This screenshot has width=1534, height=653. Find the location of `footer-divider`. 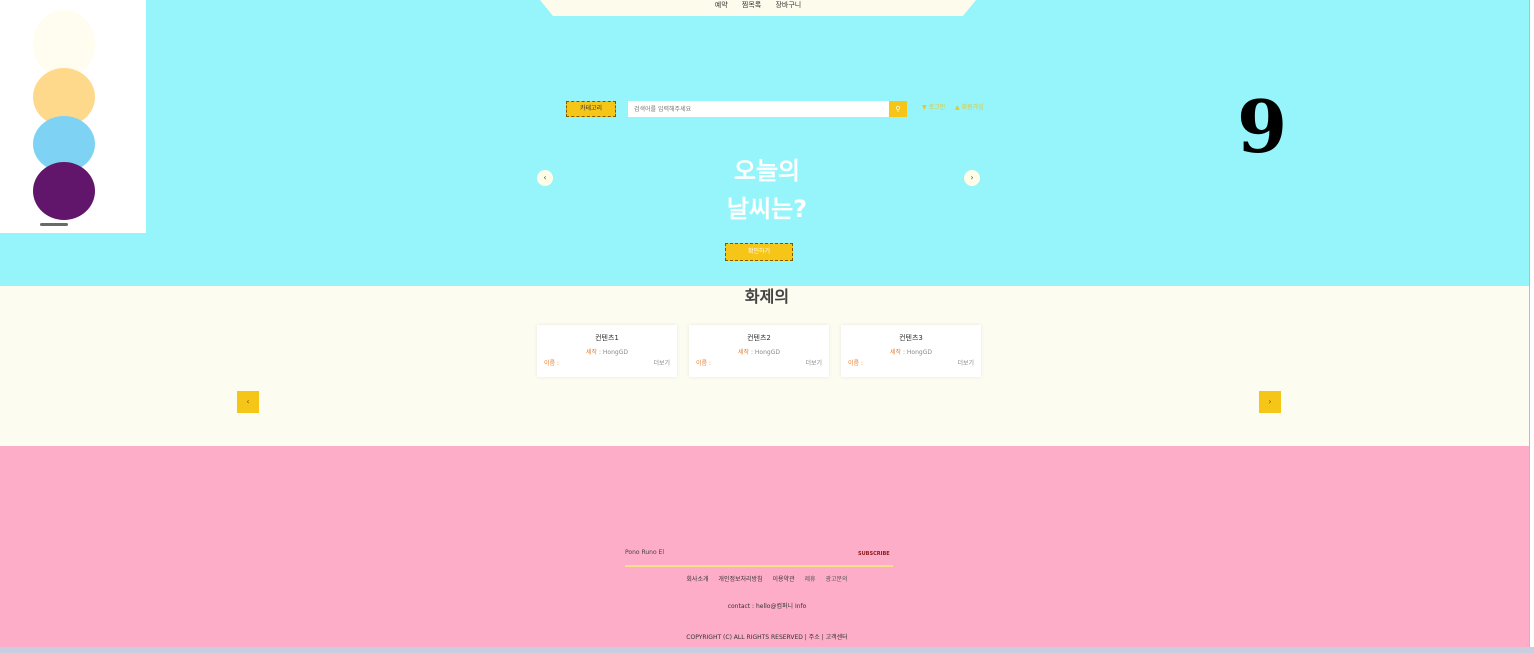

footer-divider is located at coordinates (759, 566).